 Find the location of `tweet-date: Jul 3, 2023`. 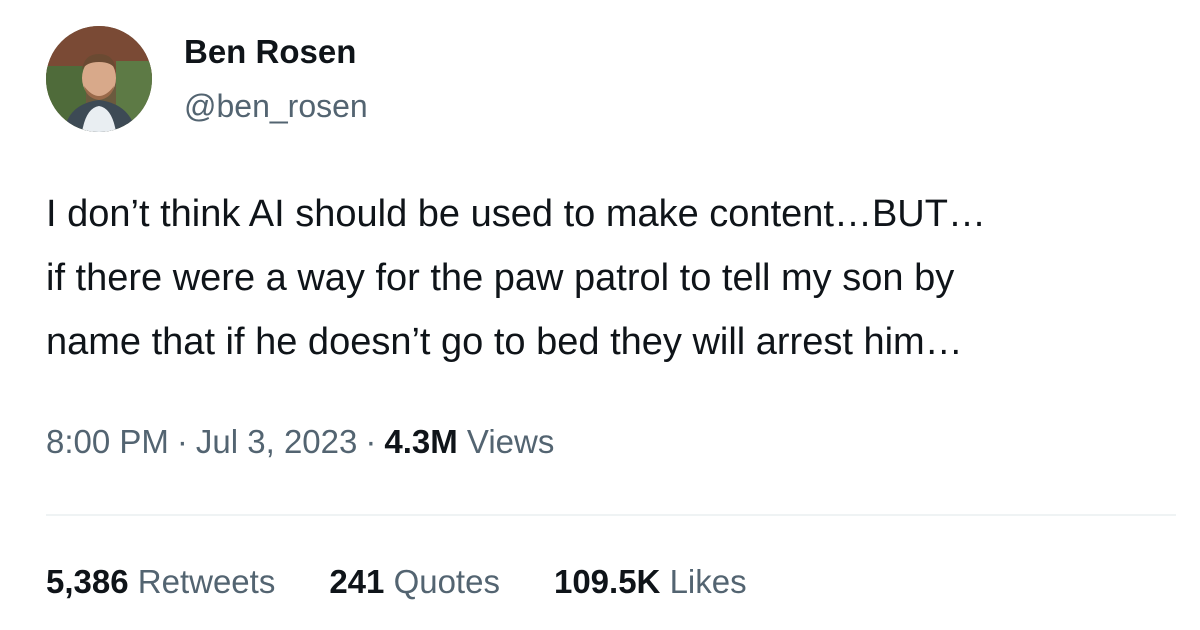

tweet-date: Jul 3, 2023 is located at coordinates (276, 441).